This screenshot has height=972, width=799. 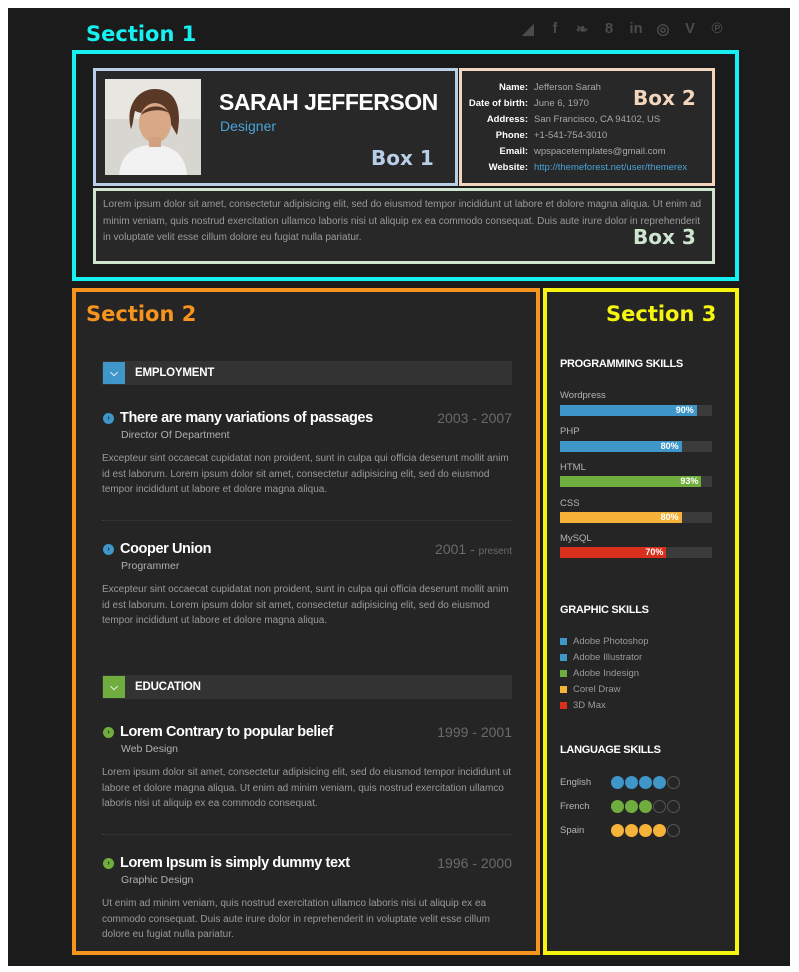 What do you see at coordinates (609, 29) in the screenshot?
I see `googleplus-icon: 8` at bounding box center [609, 29].